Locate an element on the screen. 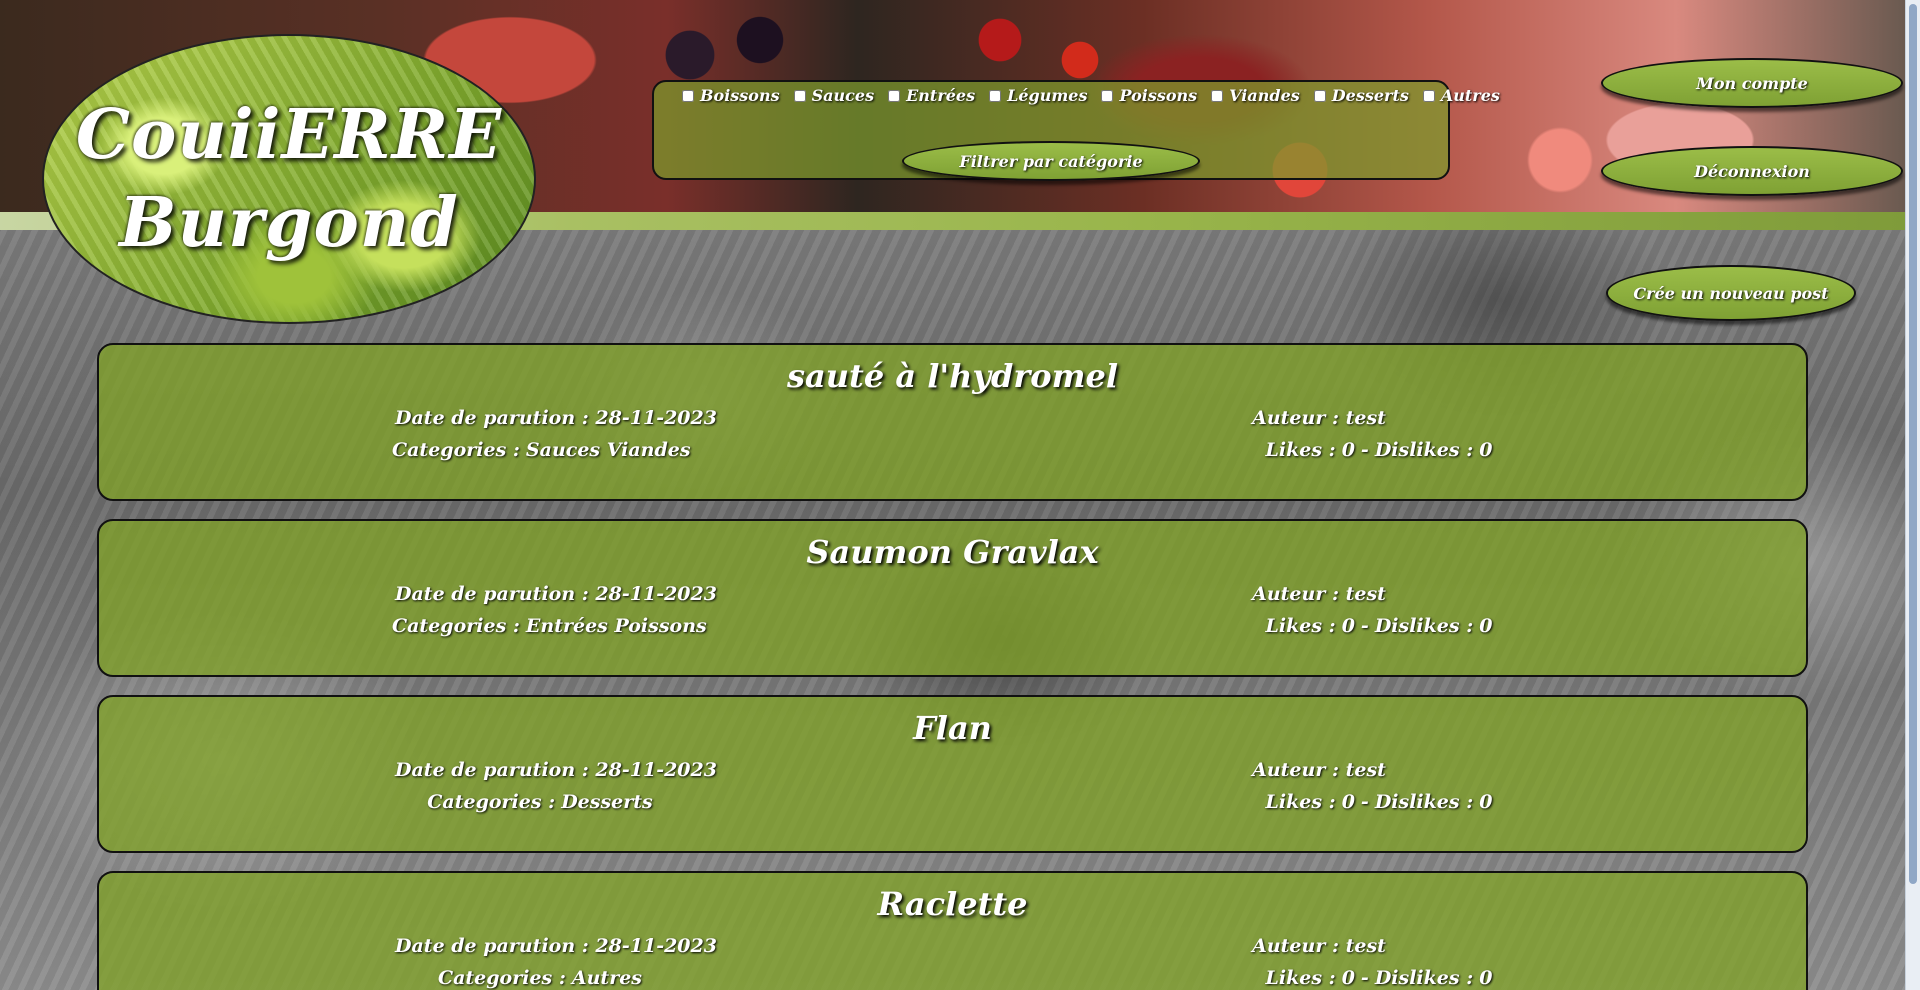 This screenshot has height=990, width=1920. category-option-sauces: Sauces is located at coordinates (834, 95).